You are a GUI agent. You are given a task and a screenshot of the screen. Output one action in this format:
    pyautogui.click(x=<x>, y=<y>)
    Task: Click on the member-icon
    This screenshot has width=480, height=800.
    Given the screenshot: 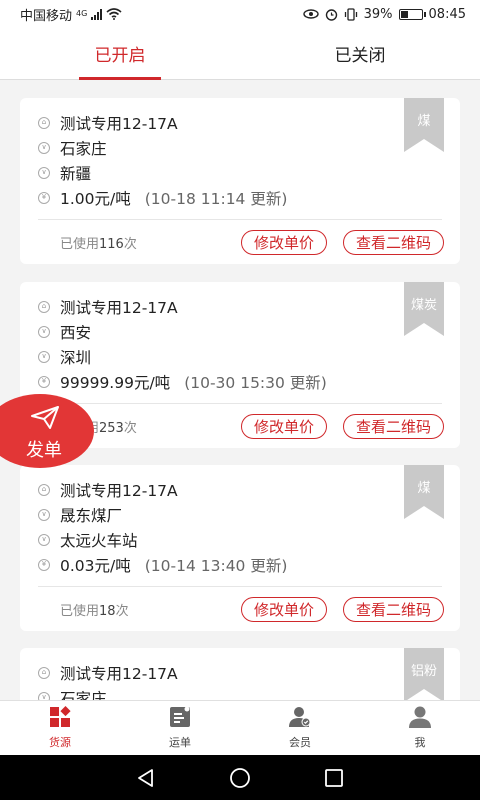 What is the action you would take?
    pyautogui.click(x=300, y=717)
    